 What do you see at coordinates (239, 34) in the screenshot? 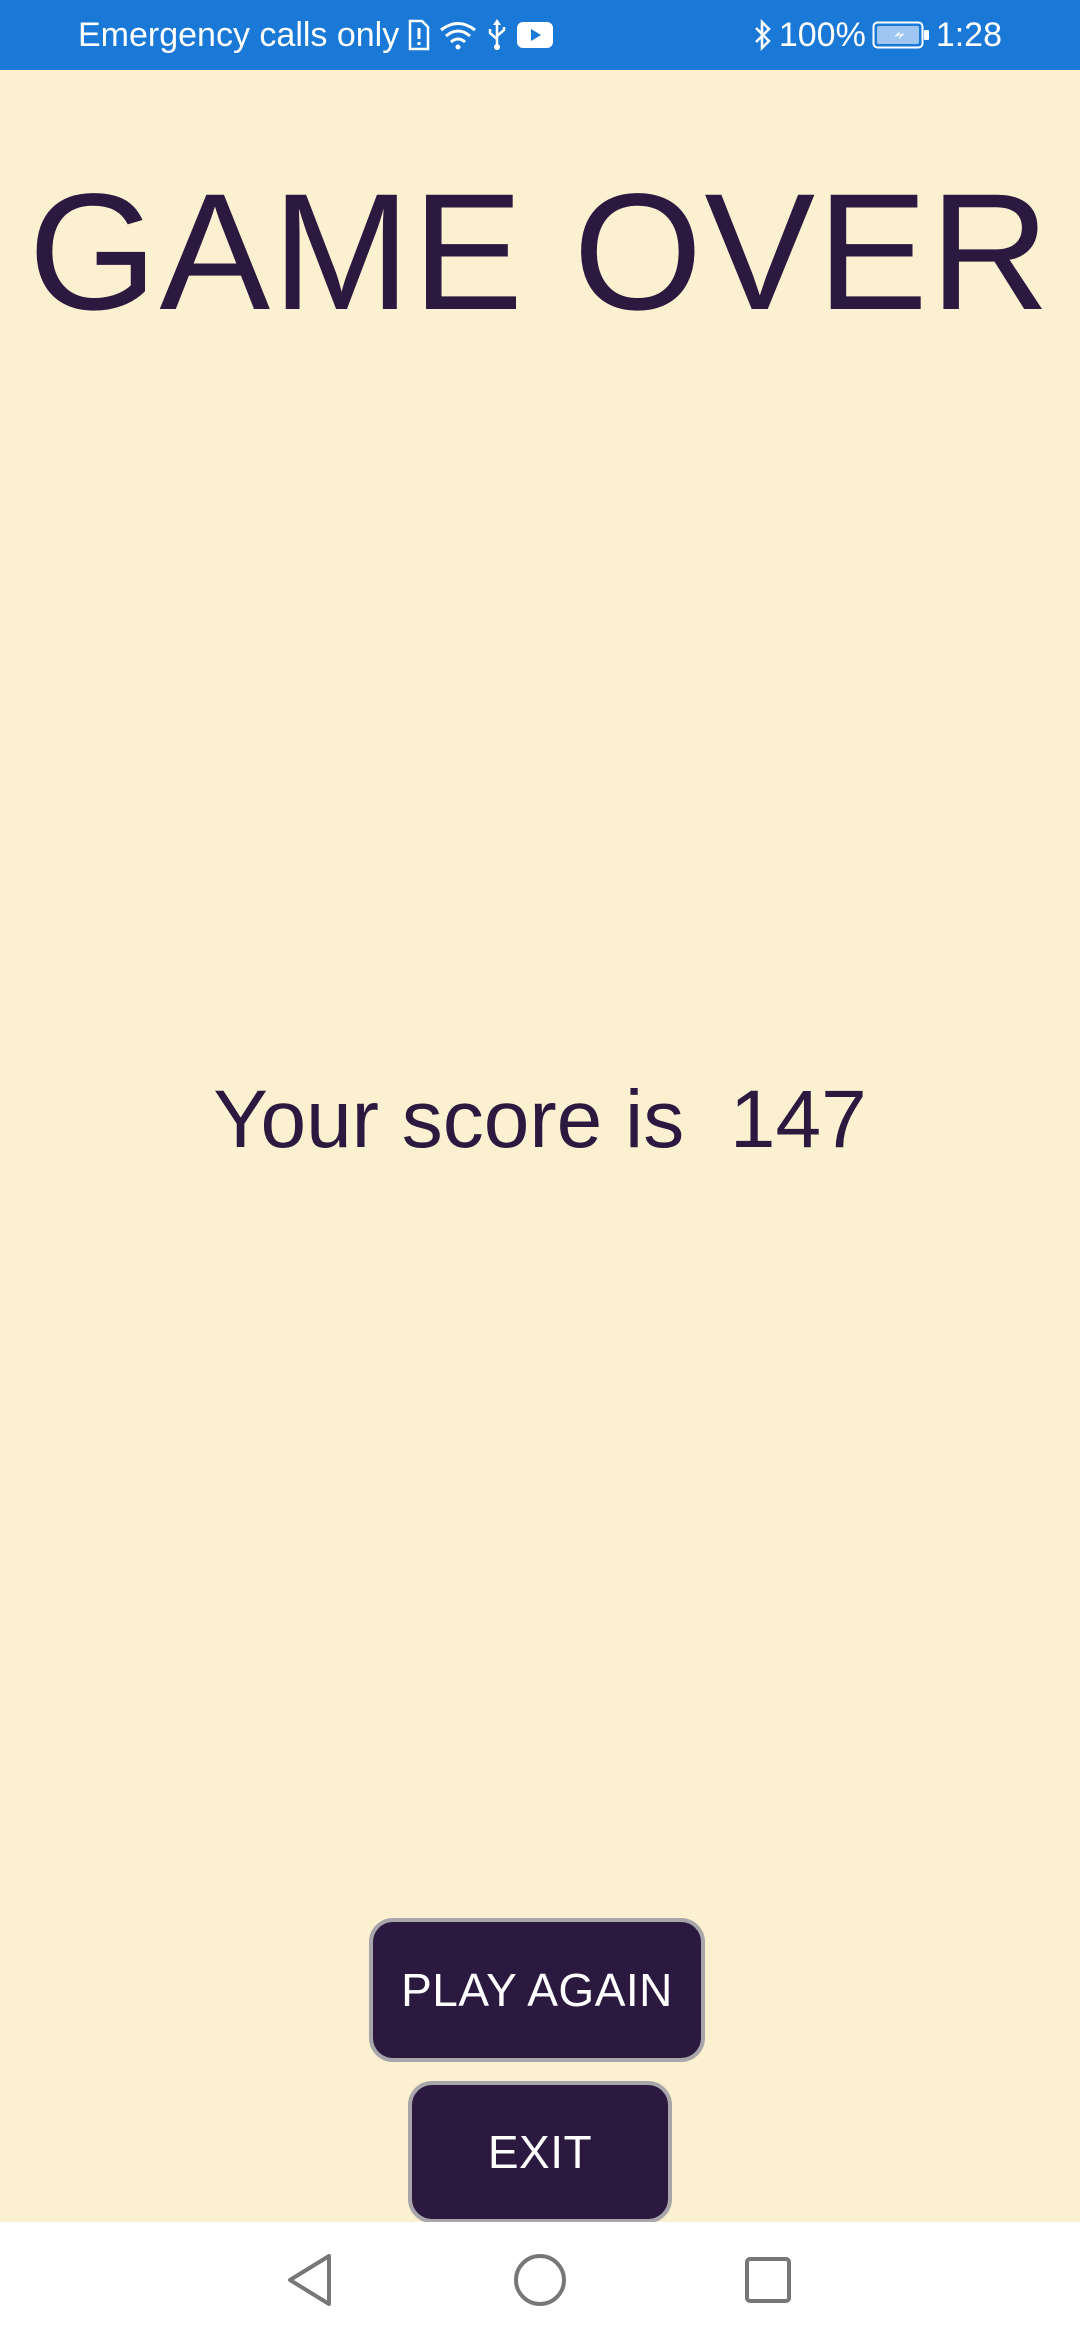
I see `carrier-text: Emergency calls only` at bounding box center [239, 34].